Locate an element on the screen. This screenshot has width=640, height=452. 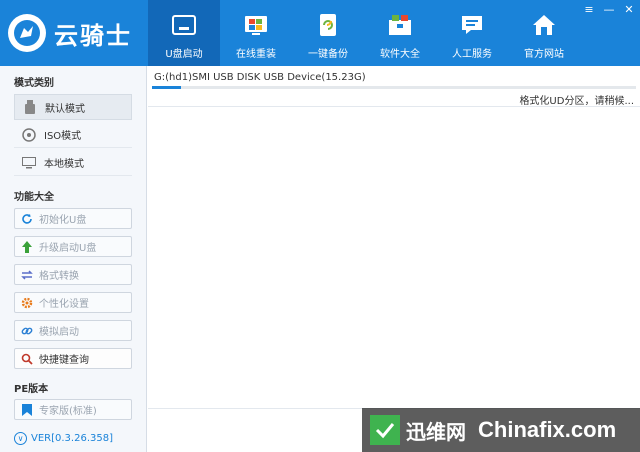
mode-iso: ISO模式 is located at coordinates (73, 135).